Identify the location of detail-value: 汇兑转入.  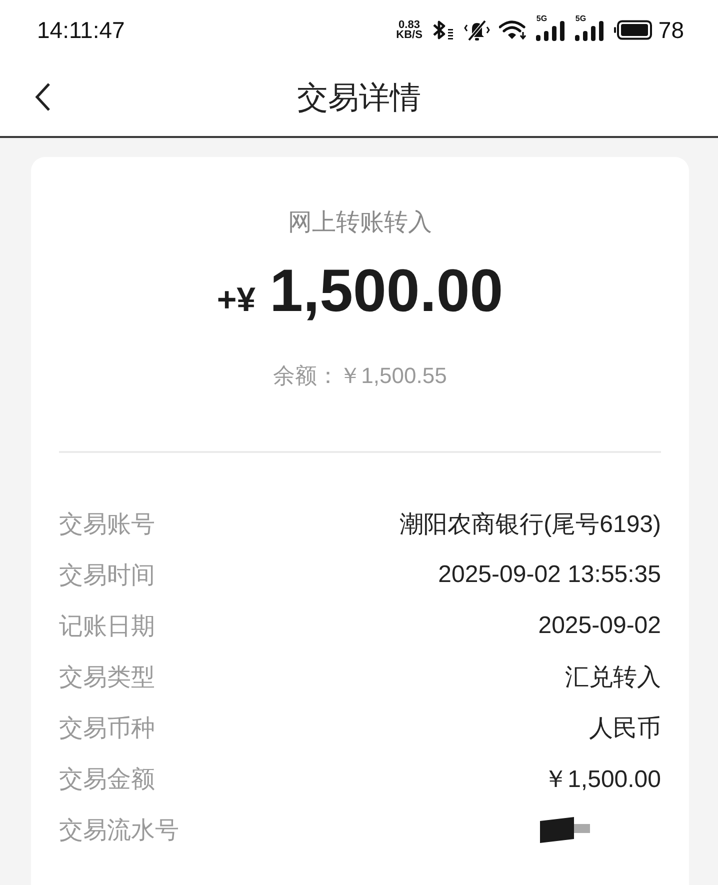
(613, 677).